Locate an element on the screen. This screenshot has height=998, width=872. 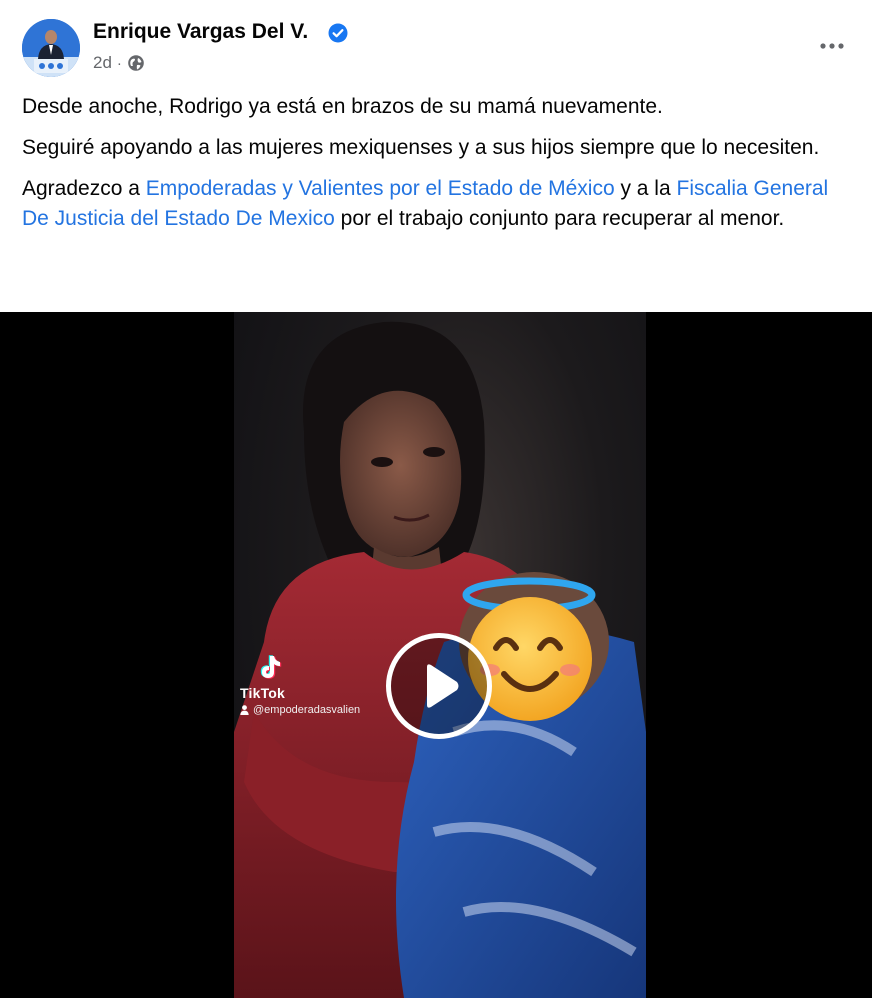
more-options-button is located at coordinates (832, 46).